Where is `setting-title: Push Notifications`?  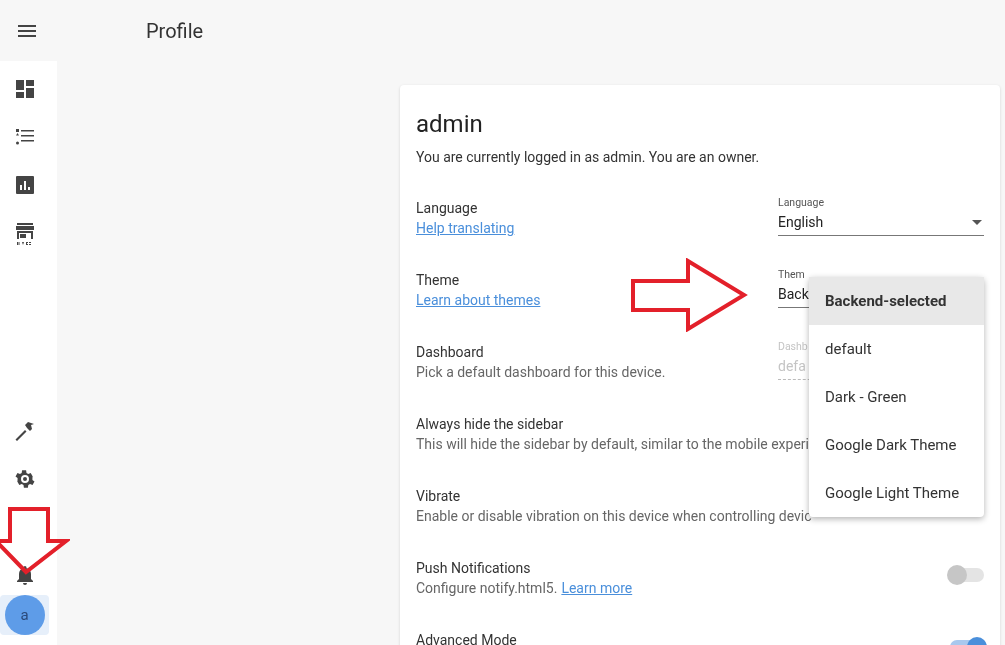 setting-title: Push Notifications is located at coordinates (473, 568).